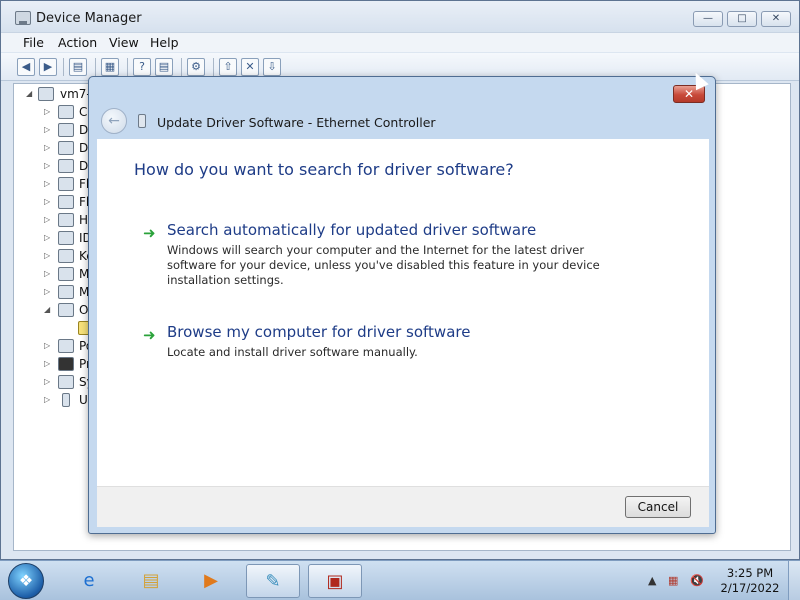  What do you see at coordinates (66, 220) in the screenshot?
I see `hid-icon` at bounding box center [66, 220].